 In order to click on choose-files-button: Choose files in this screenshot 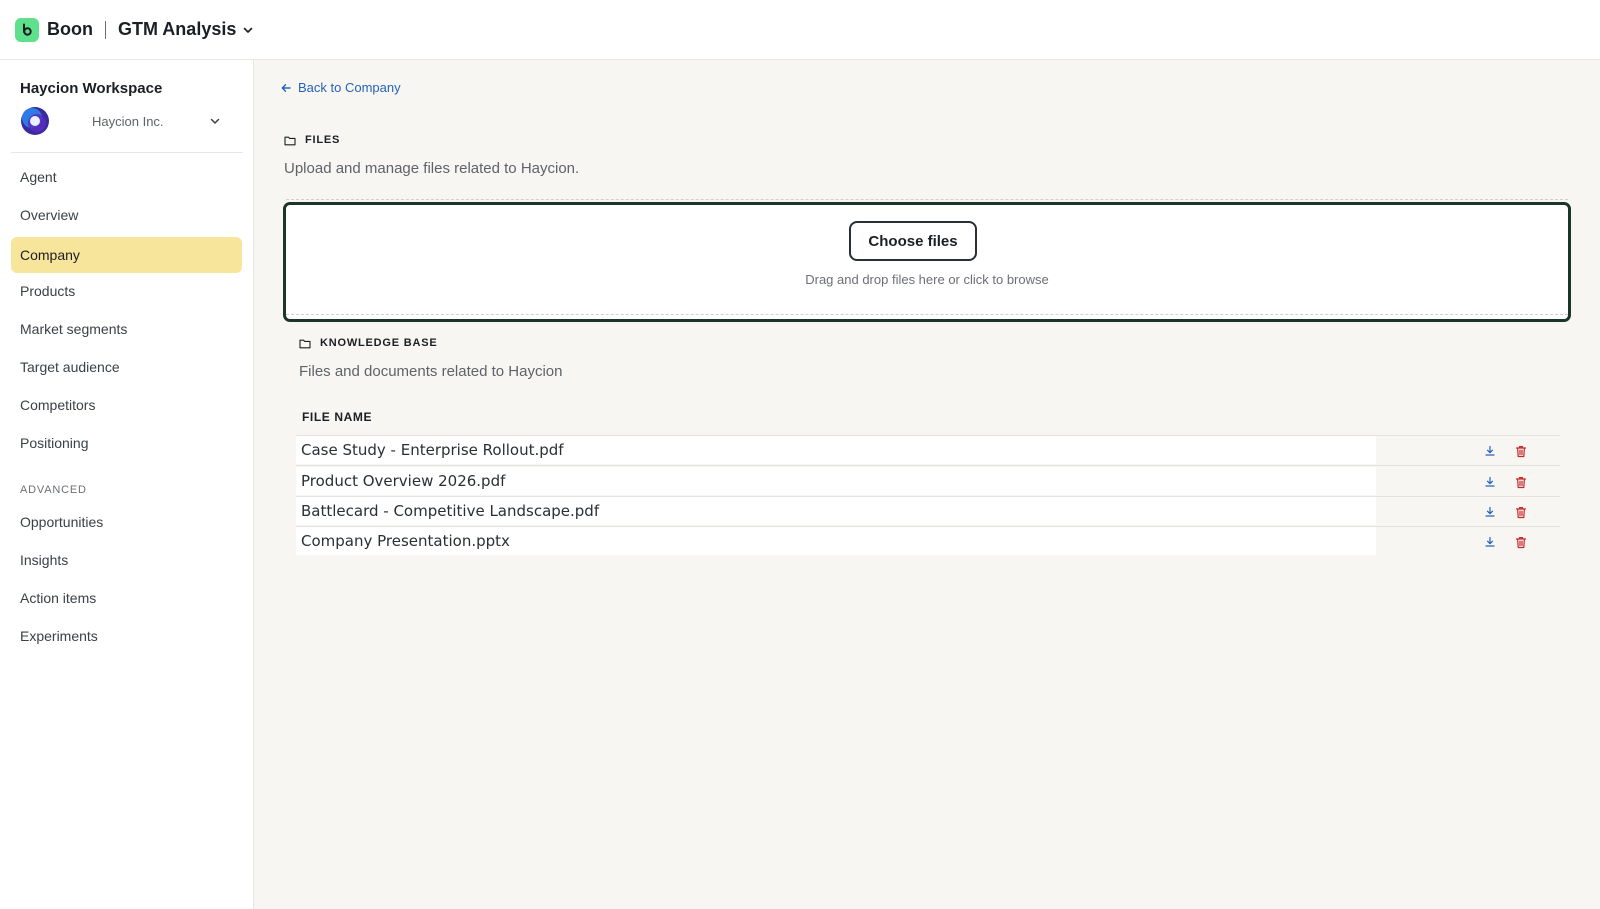, I will do `click(913, 241)`.